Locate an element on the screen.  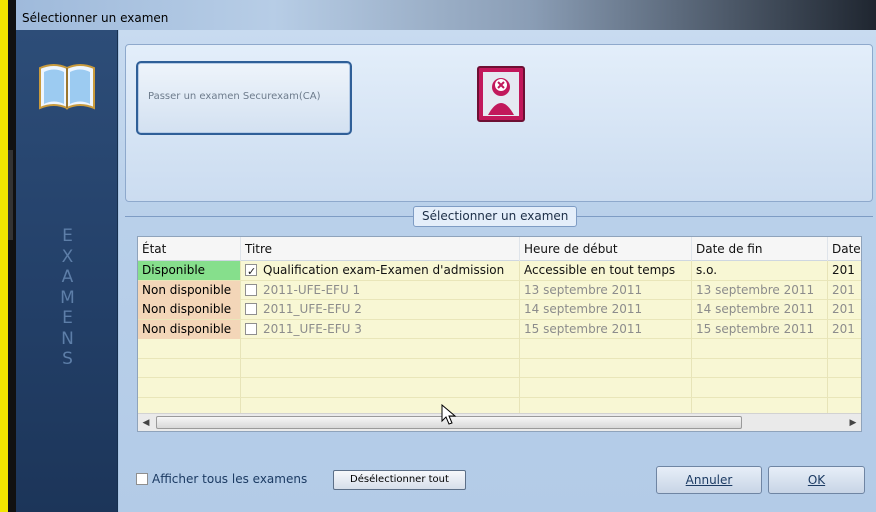
screen-edge-gap is located at coordinates (12, 256).